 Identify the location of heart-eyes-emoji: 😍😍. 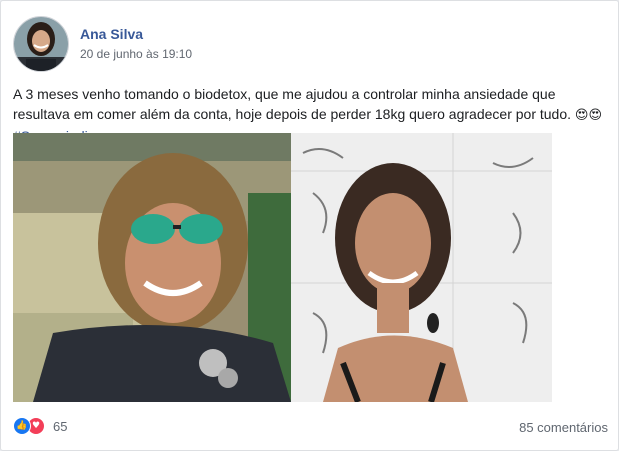
(588, 115).